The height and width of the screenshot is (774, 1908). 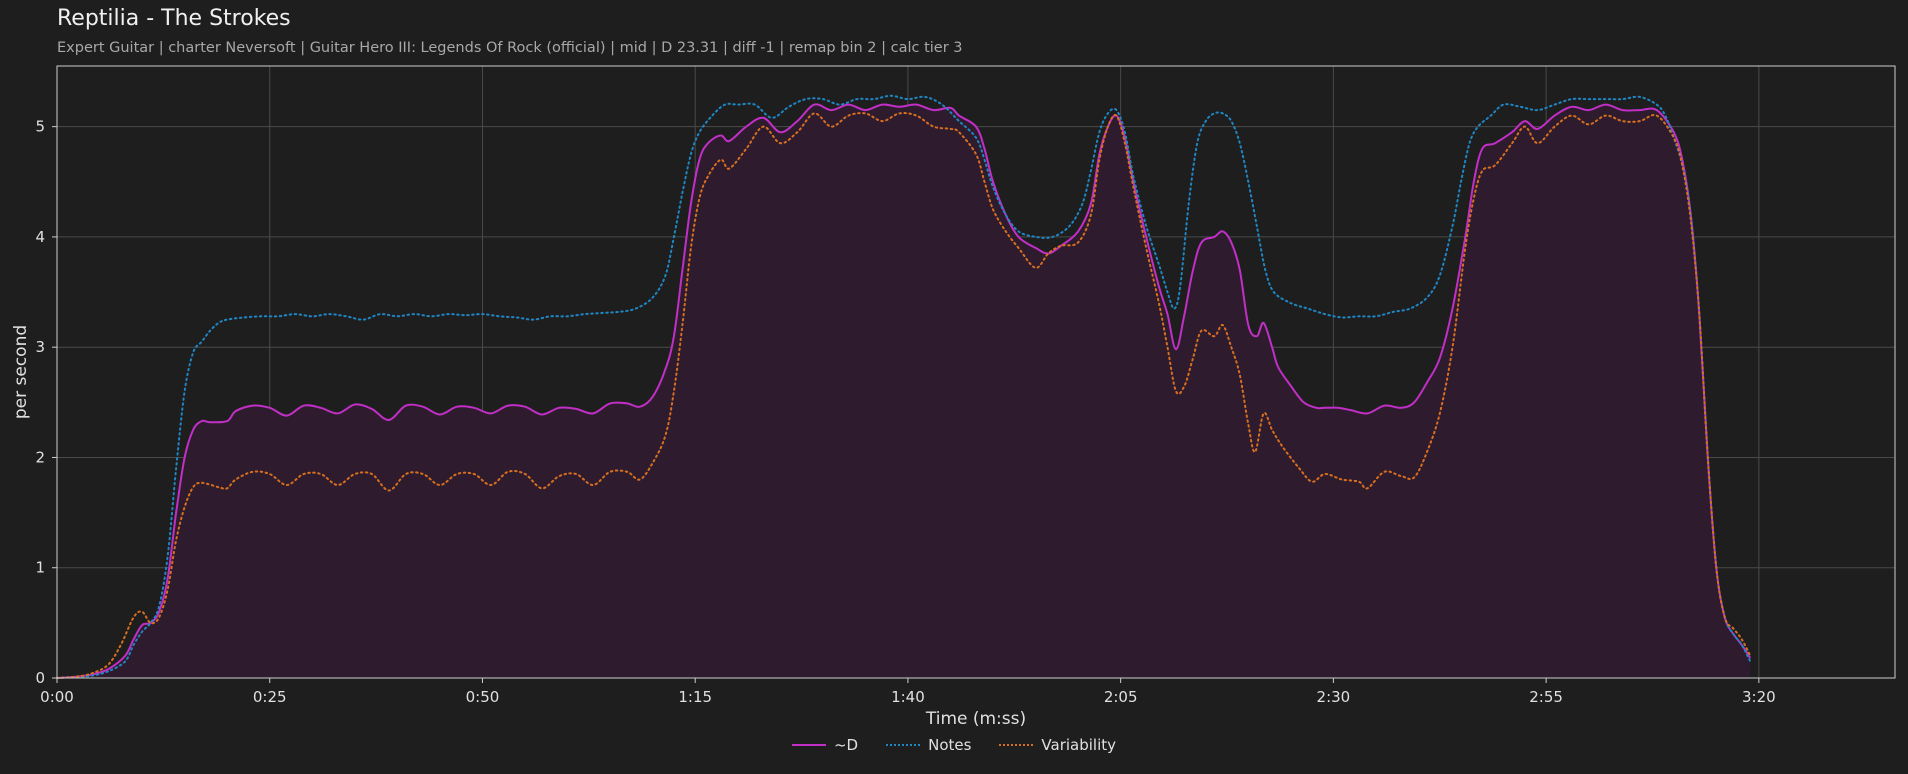 I want to click on x-axis-label: Time (m:ss), so click(x=975, y=719).